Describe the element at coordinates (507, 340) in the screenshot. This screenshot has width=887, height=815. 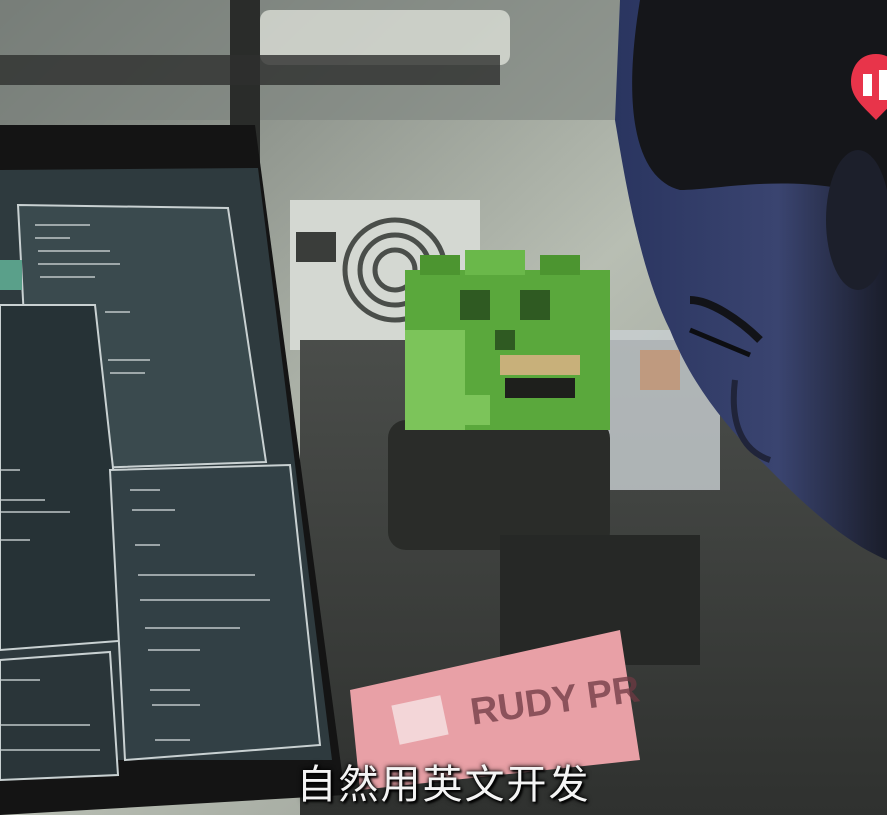
I see `pixel-figurine` at that location.